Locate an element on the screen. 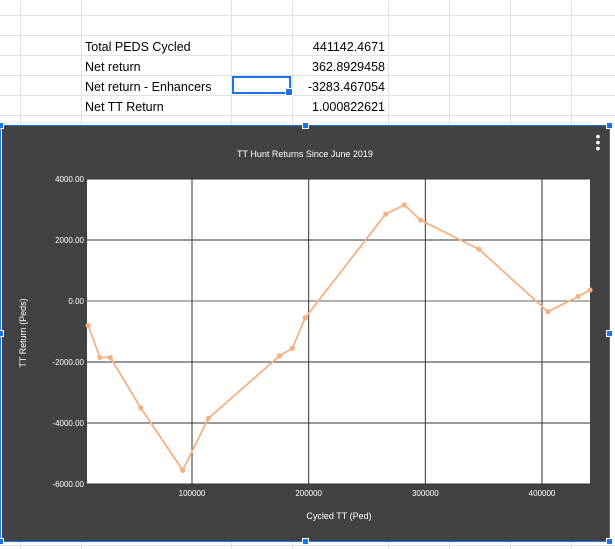 This screenshot has width=615, height=549. resize-handle-bottom-left is located at coordinates (2, 541).